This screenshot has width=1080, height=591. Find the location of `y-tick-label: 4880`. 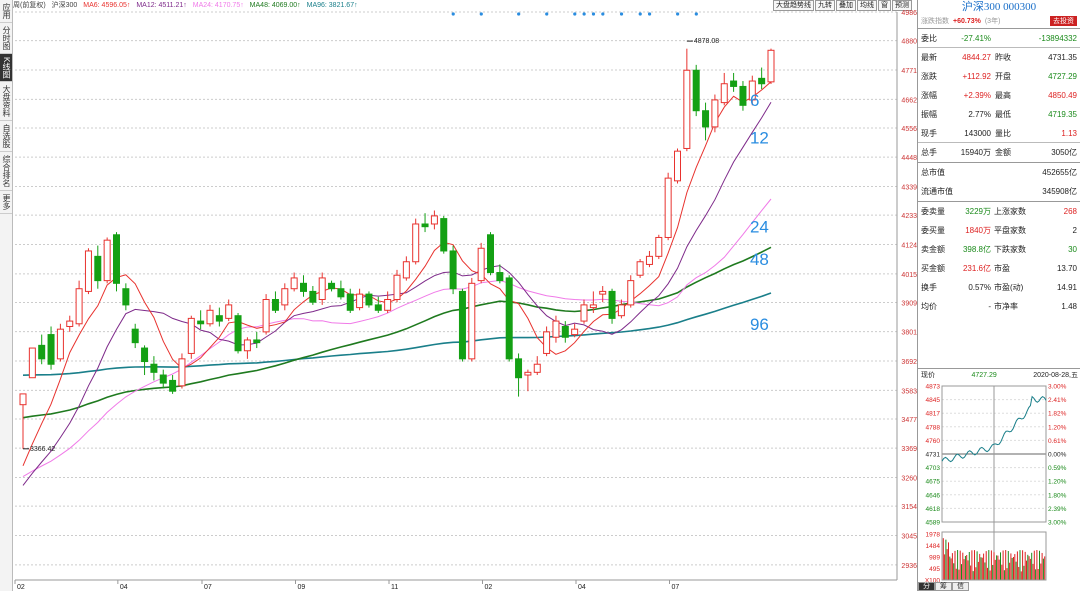

y-tick-label: 4880 is located at coordinates (909, 42).